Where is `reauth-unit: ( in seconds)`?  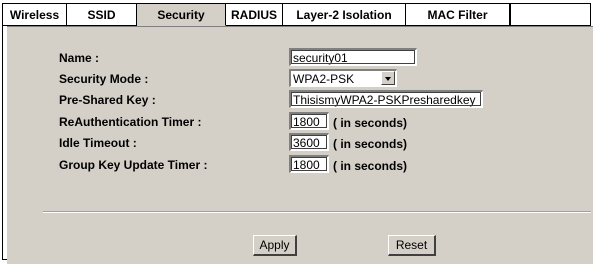
reauth-unit: ( in seconds) is located at coordinates (370, 123).